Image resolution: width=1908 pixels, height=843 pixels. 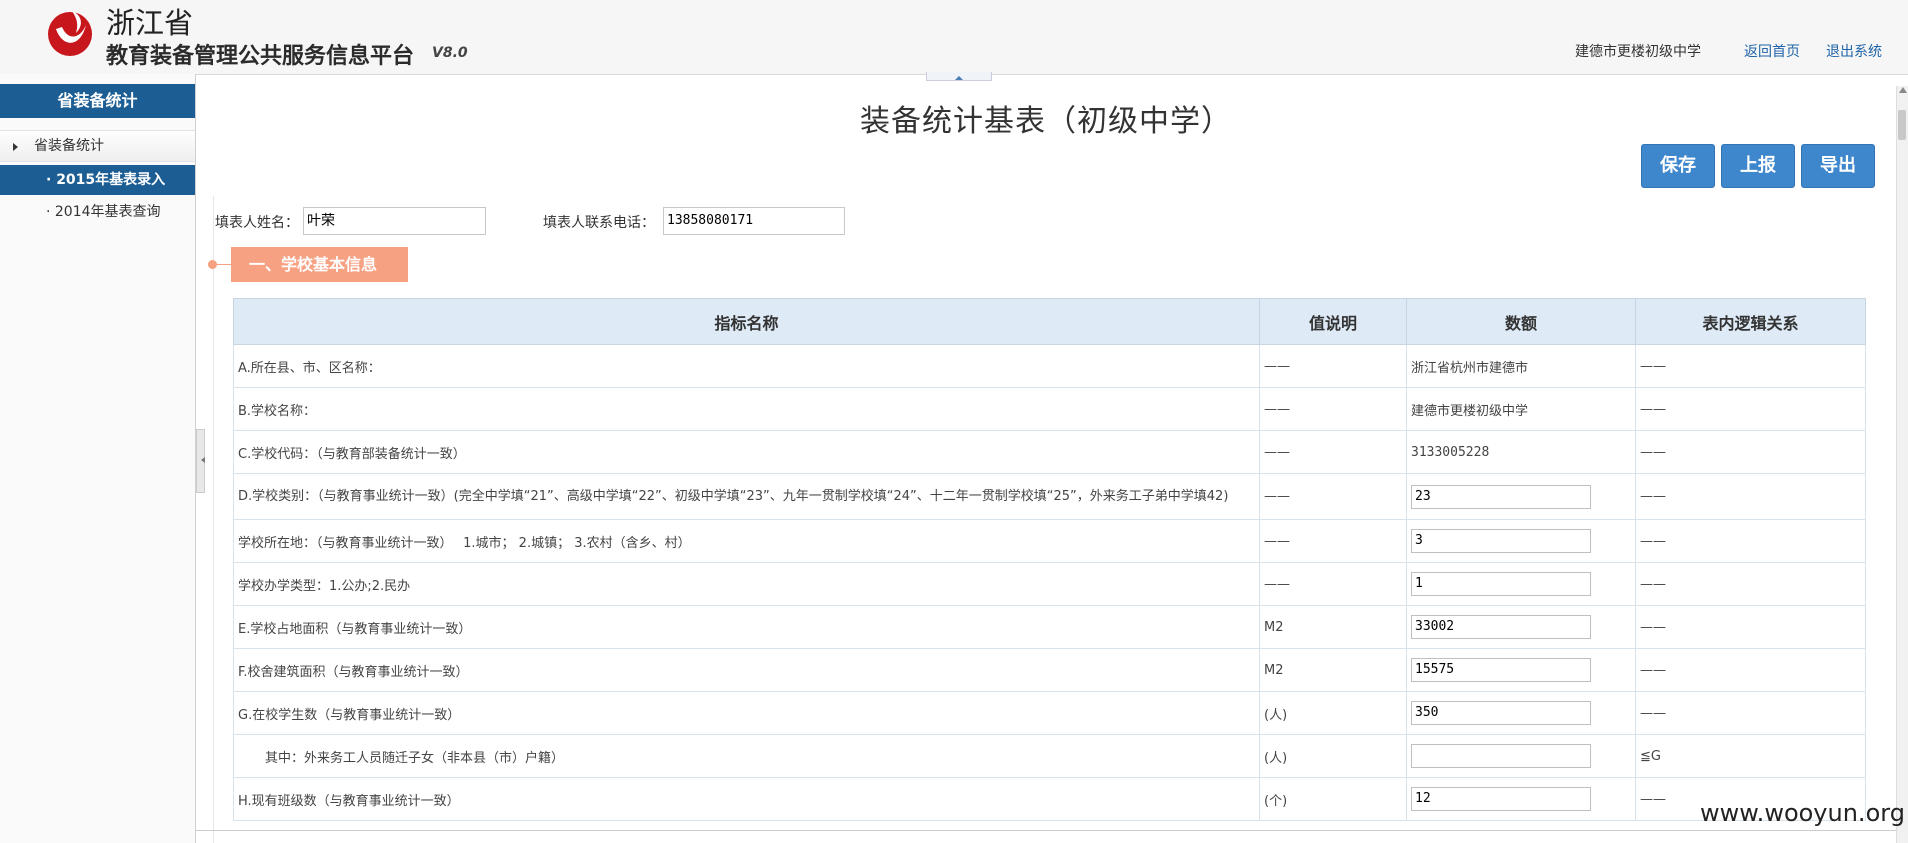 I want to click on indicator-name-cell: H.现有班级数（与教育事业统计一致）, so click(x=746, y=799).